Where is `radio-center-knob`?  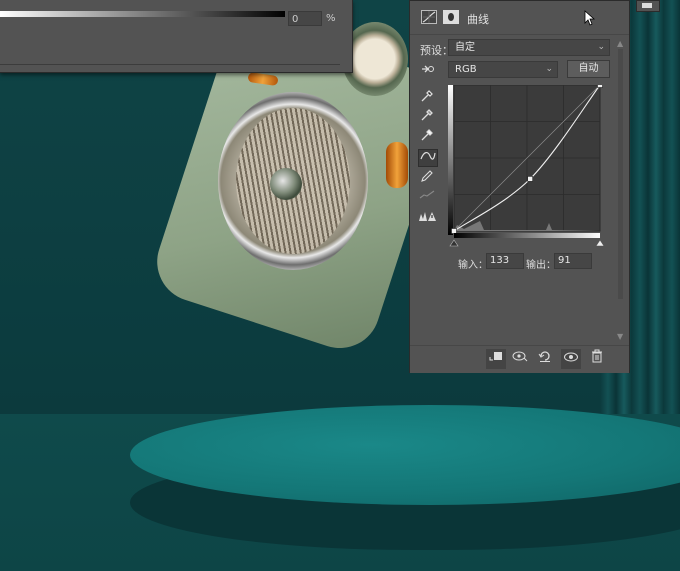
radio-center-knob is located at coordinates (286, 184).